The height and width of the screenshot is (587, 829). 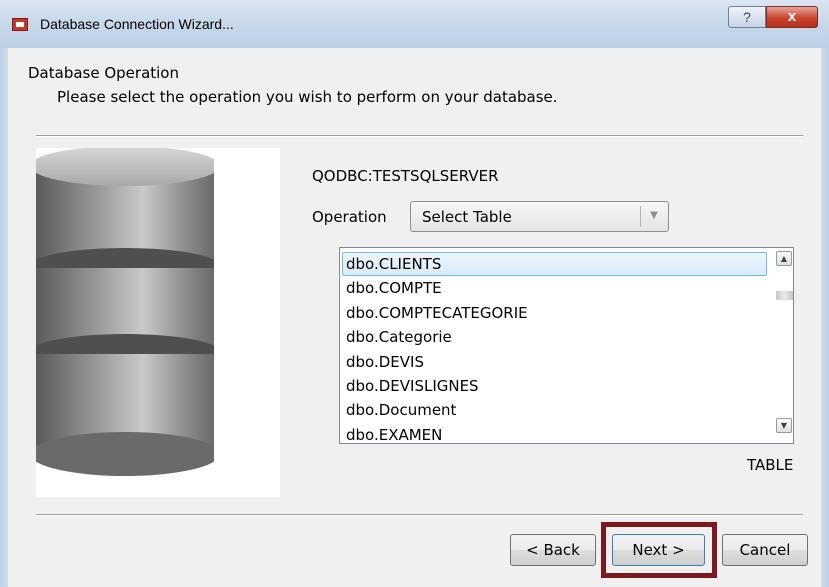 I want to click on scroll-up-icon: ▲, so click(x=784, y=258).